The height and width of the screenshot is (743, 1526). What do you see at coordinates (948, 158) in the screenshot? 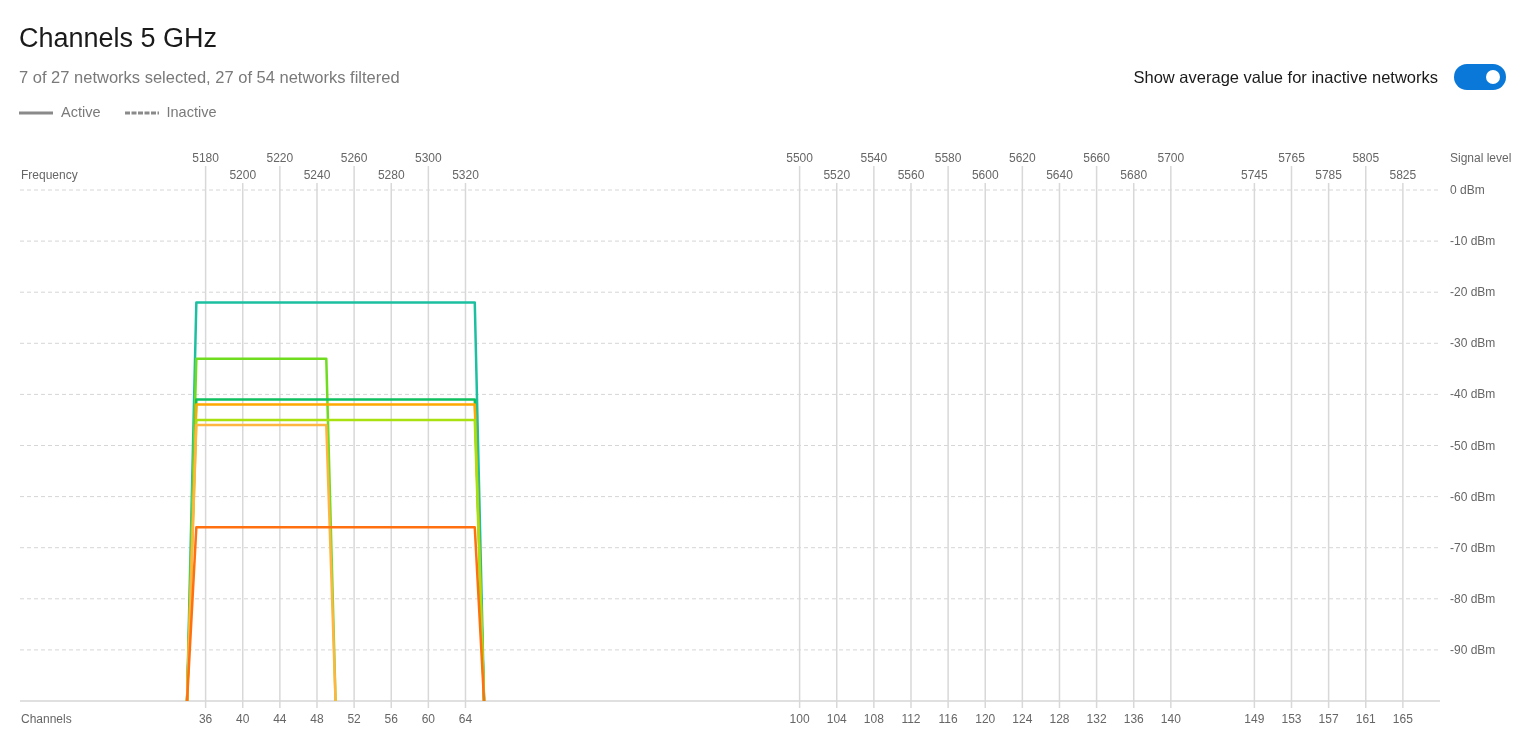
I see `axis-tick-label: 5580` at bounding box center [948, 158].